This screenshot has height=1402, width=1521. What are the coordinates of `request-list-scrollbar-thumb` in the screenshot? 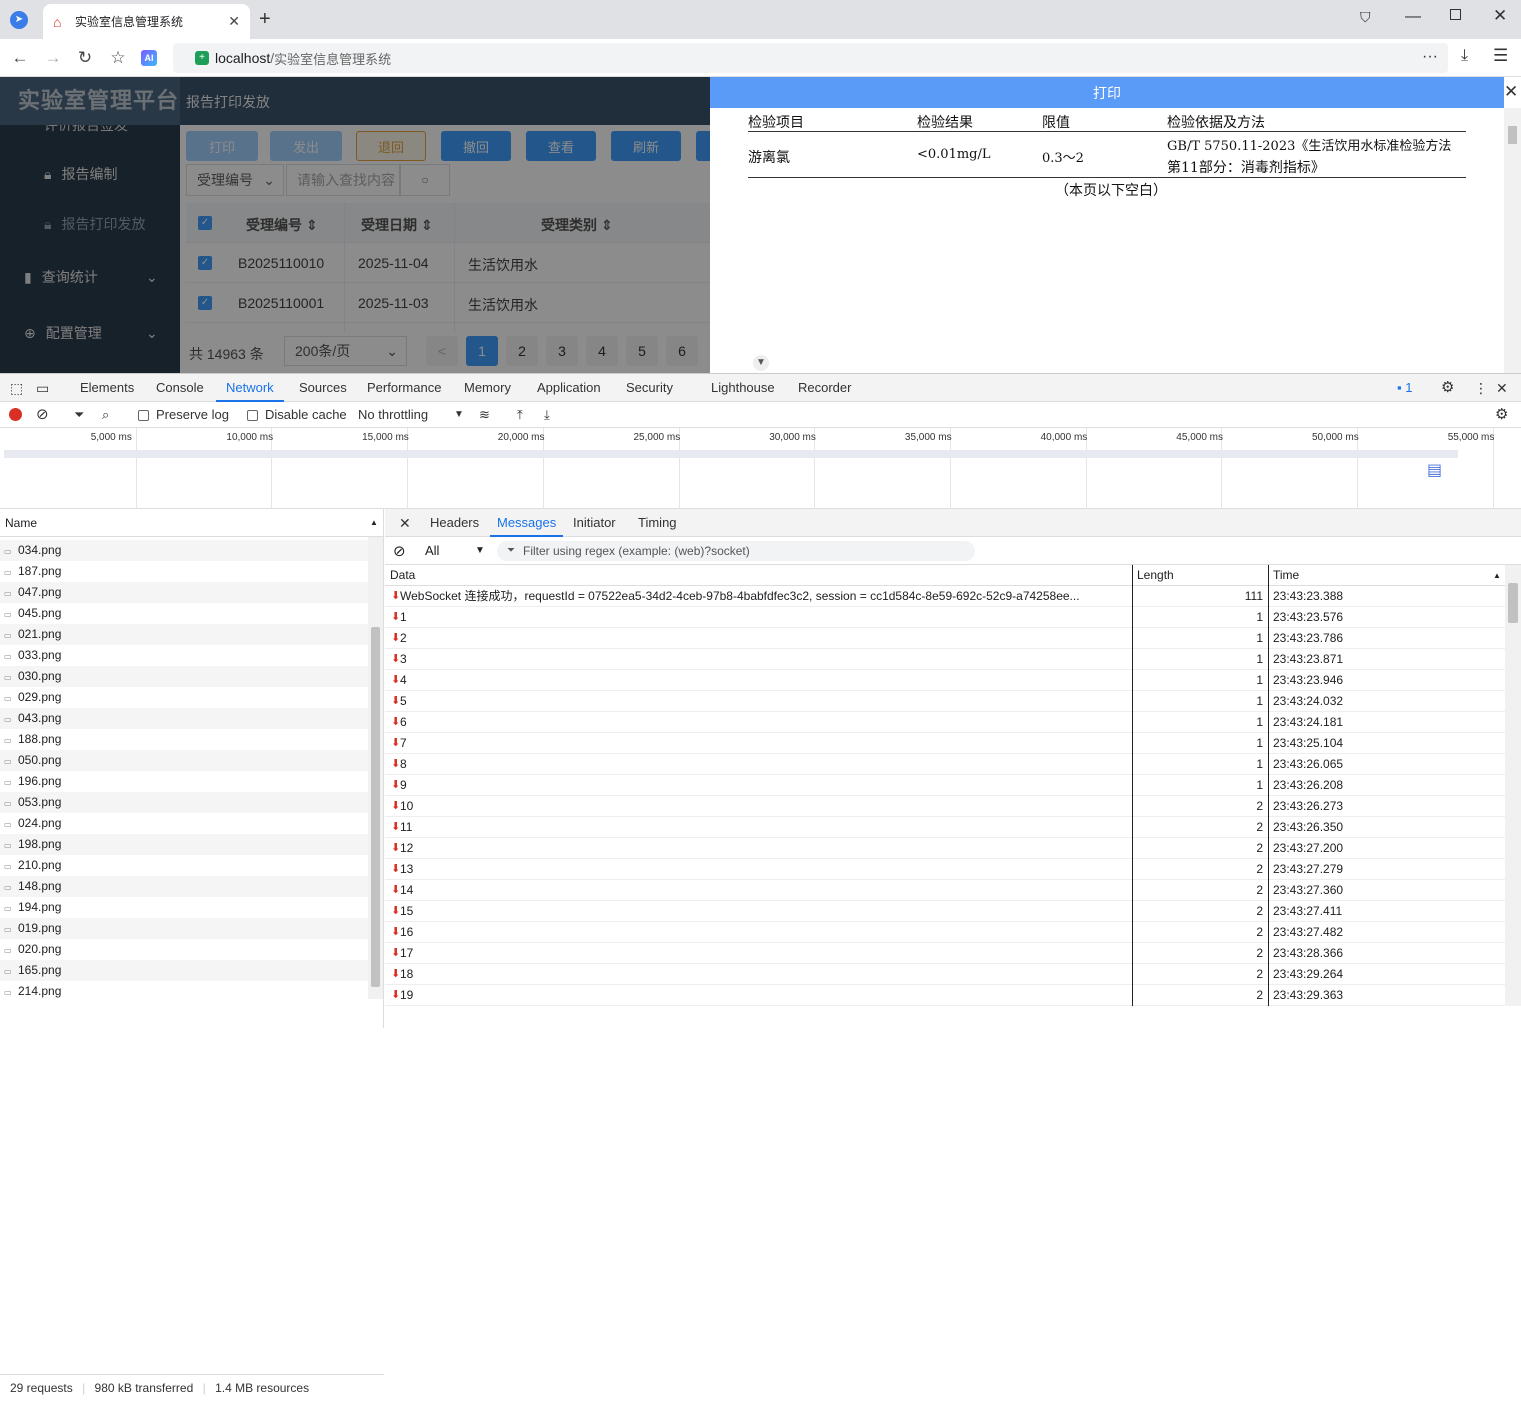 It's located at (375, 807).